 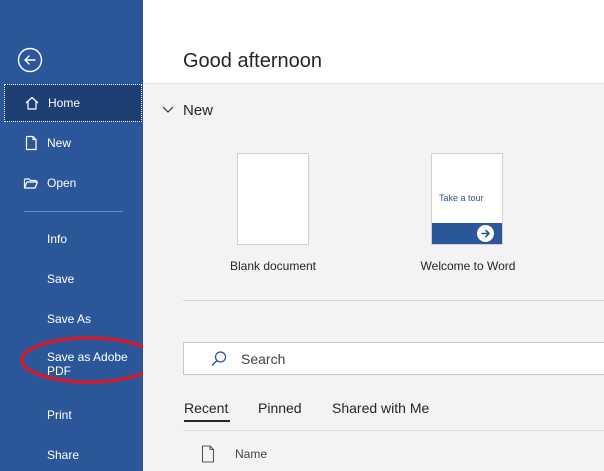 I want to click on sidebar-item-new: New, so click(x=73, y=143).